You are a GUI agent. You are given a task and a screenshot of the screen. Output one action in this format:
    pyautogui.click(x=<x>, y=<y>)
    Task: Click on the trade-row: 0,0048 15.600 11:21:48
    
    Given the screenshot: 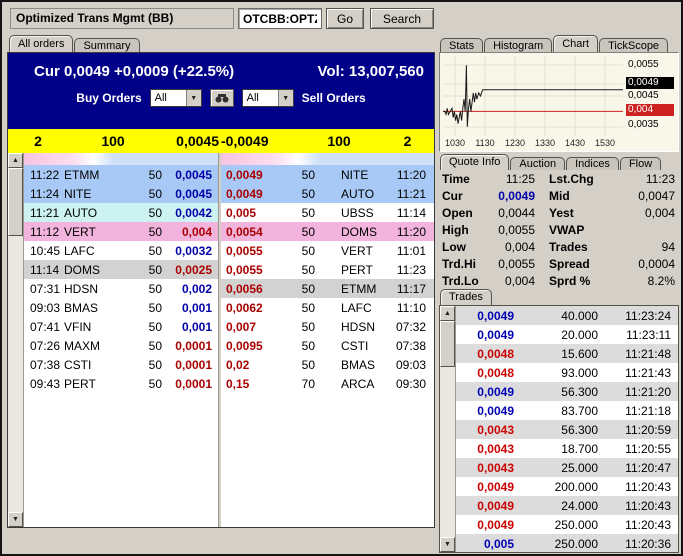 What is the action you would take?
    pyautogui.click(x=567, y=353)
    